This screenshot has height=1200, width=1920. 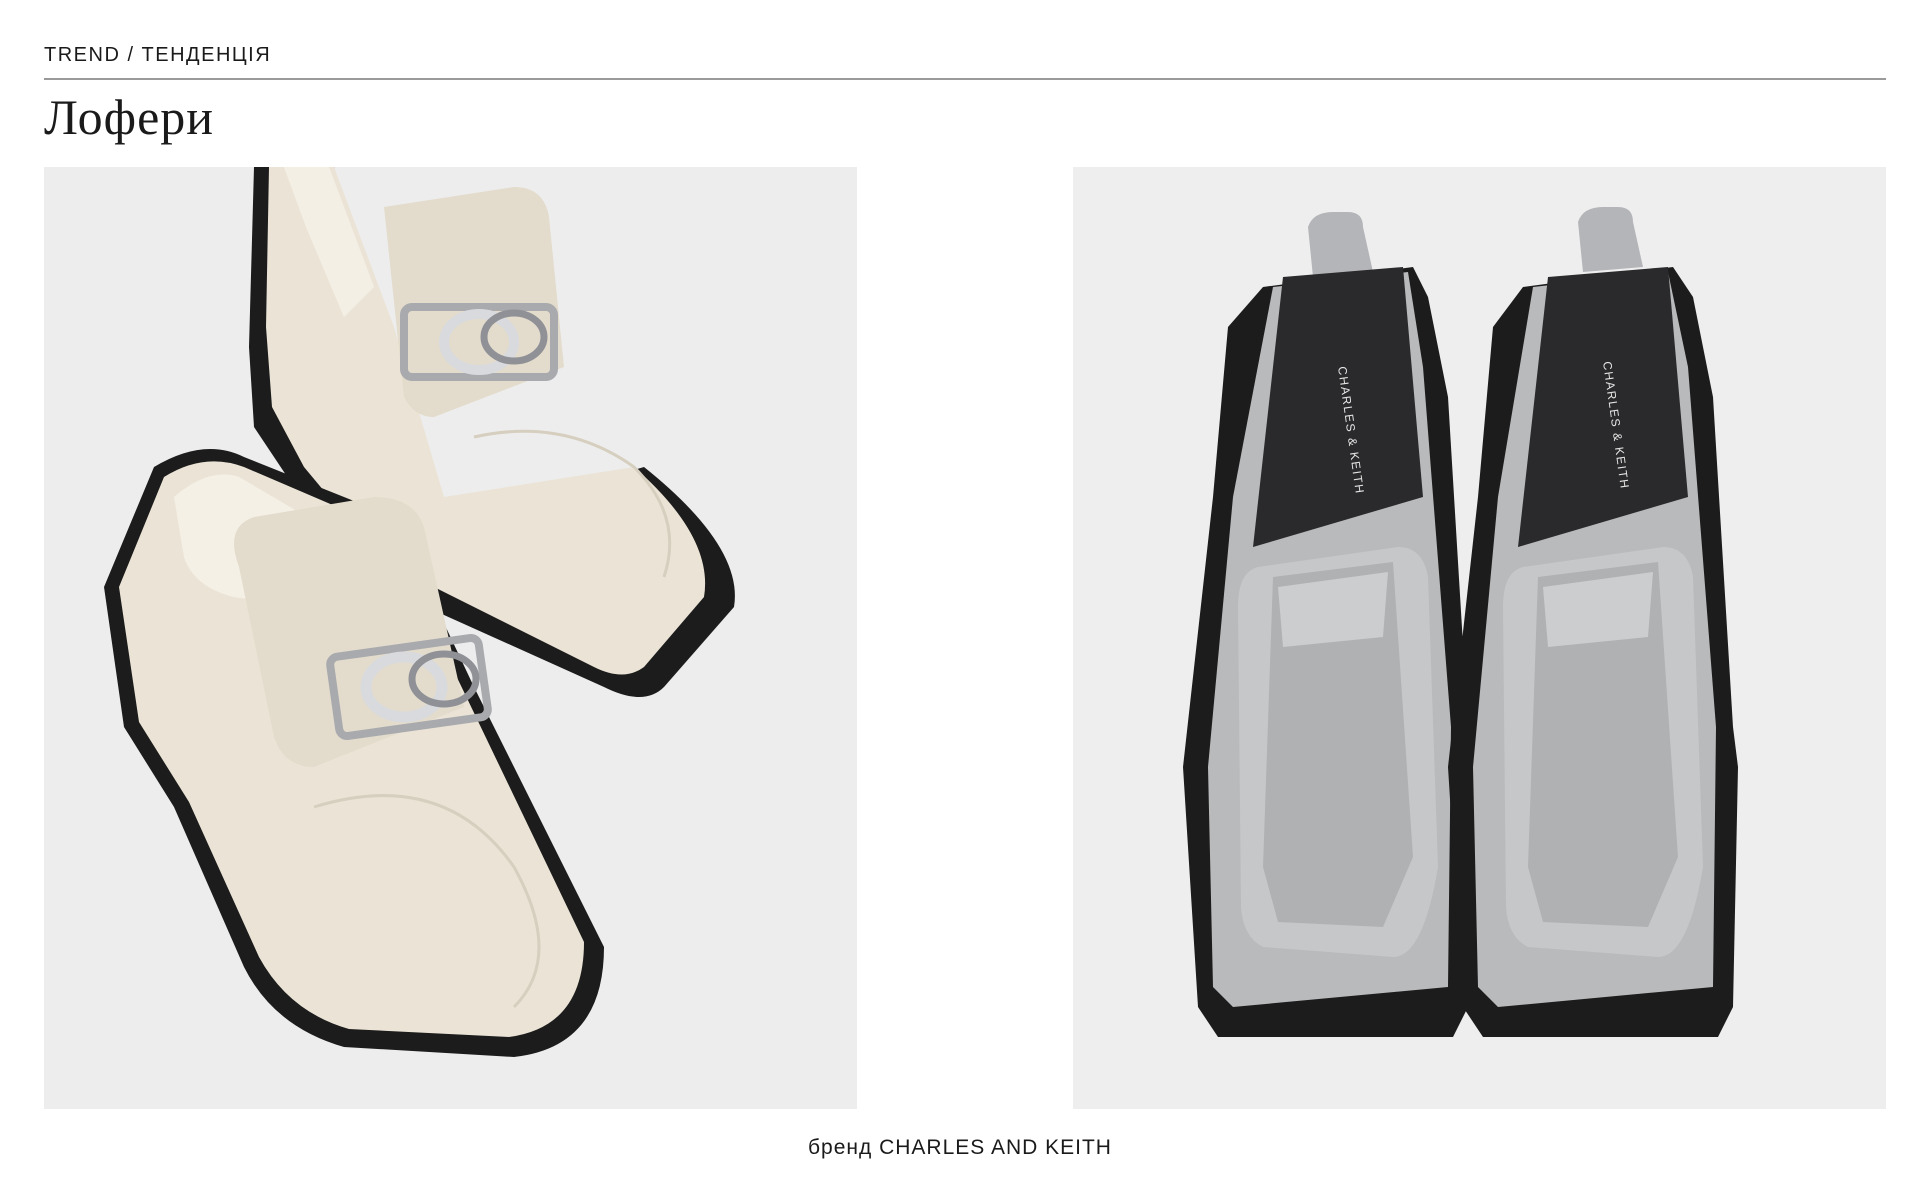 I want to click on section-kicker: TREND / ТЕНДЕНЦІЯ, so click(x=158, y=55).